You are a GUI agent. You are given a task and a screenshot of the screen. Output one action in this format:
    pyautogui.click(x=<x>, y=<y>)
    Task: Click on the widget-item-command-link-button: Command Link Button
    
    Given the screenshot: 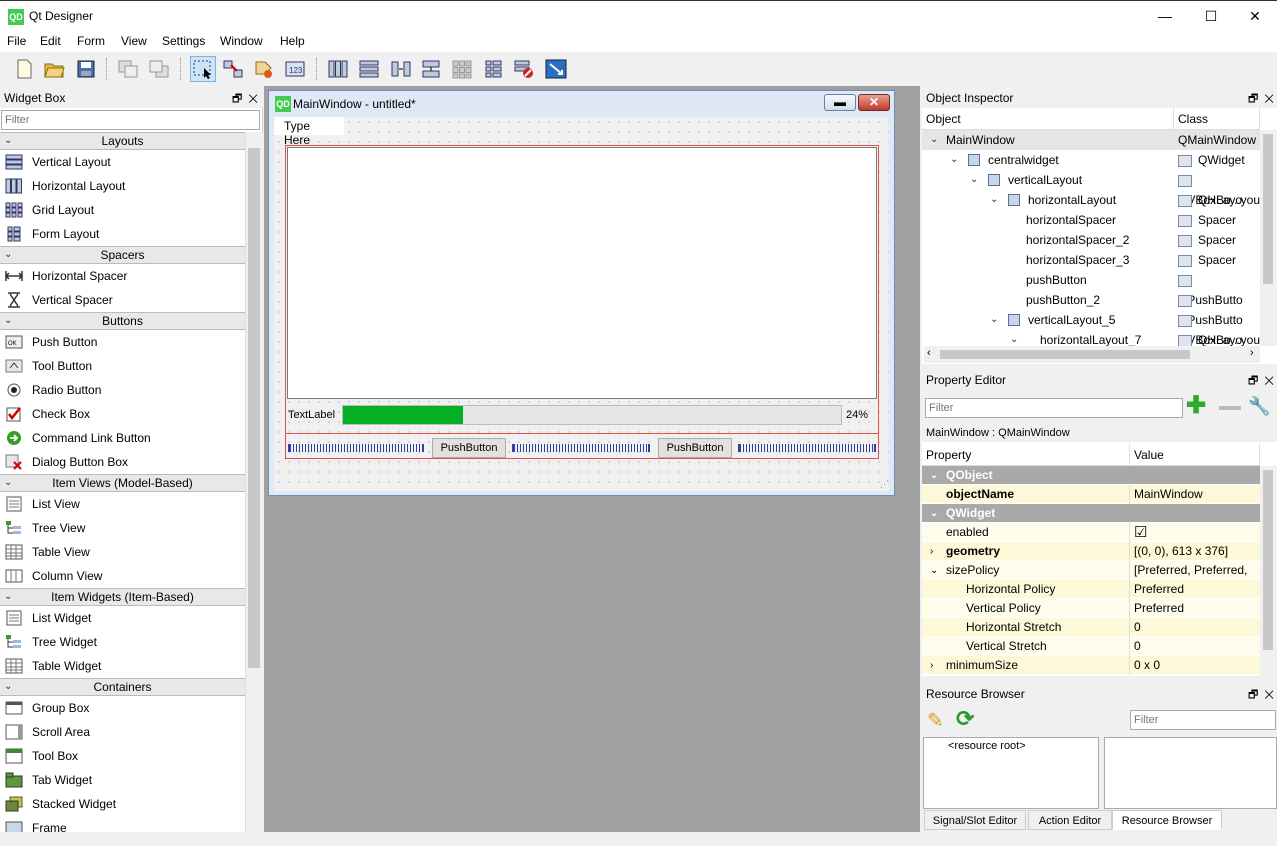 What is the action you would take?
    pyautogui.click(x=122, y=438)
    